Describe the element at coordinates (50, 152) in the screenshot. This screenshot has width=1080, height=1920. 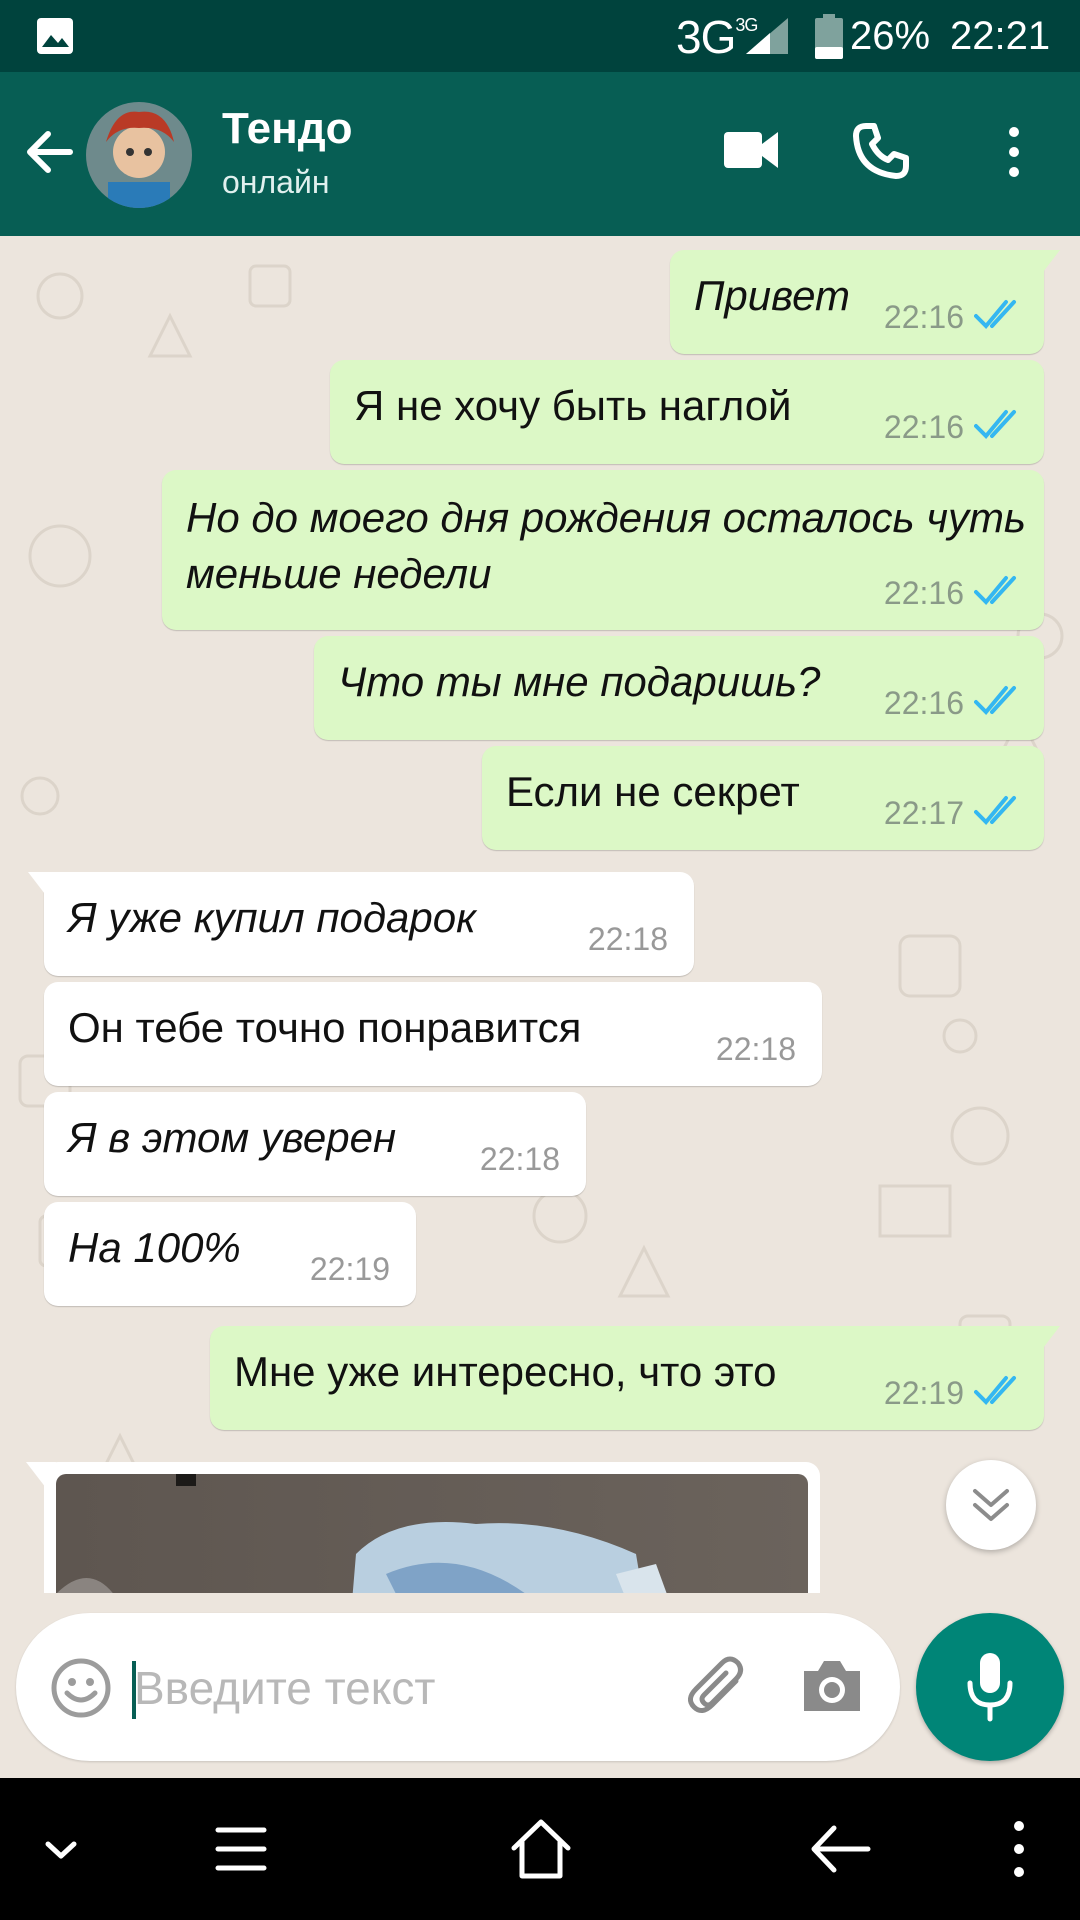
I see `back-arrow-icon` at that location.